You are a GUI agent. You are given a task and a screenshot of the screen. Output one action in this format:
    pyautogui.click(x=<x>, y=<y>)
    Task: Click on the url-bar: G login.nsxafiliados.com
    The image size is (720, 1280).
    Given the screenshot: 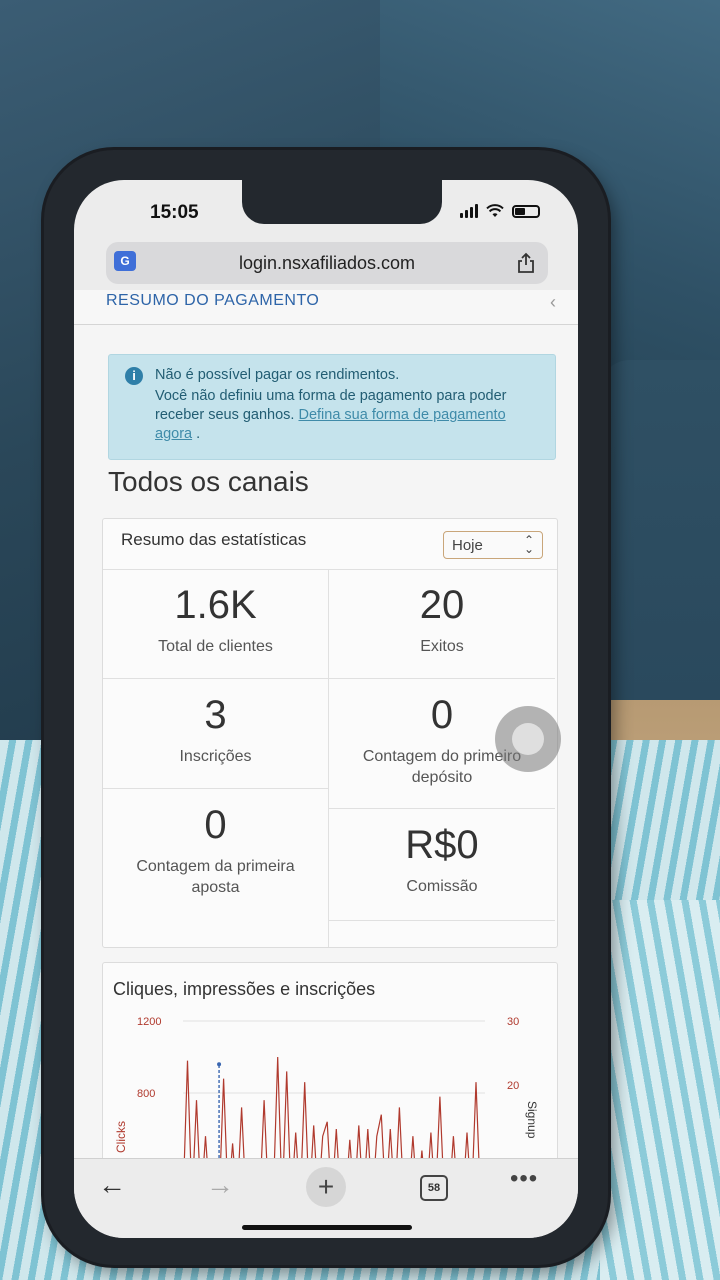 What is the action you would take?
    pyautogui.click(x=327, y=263)
    